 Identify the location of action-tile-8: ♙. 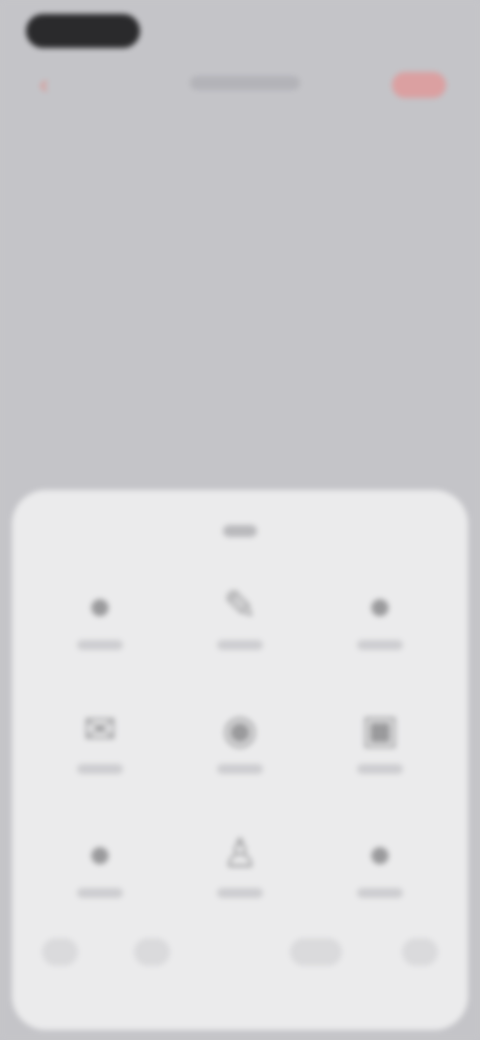
(240, 878).